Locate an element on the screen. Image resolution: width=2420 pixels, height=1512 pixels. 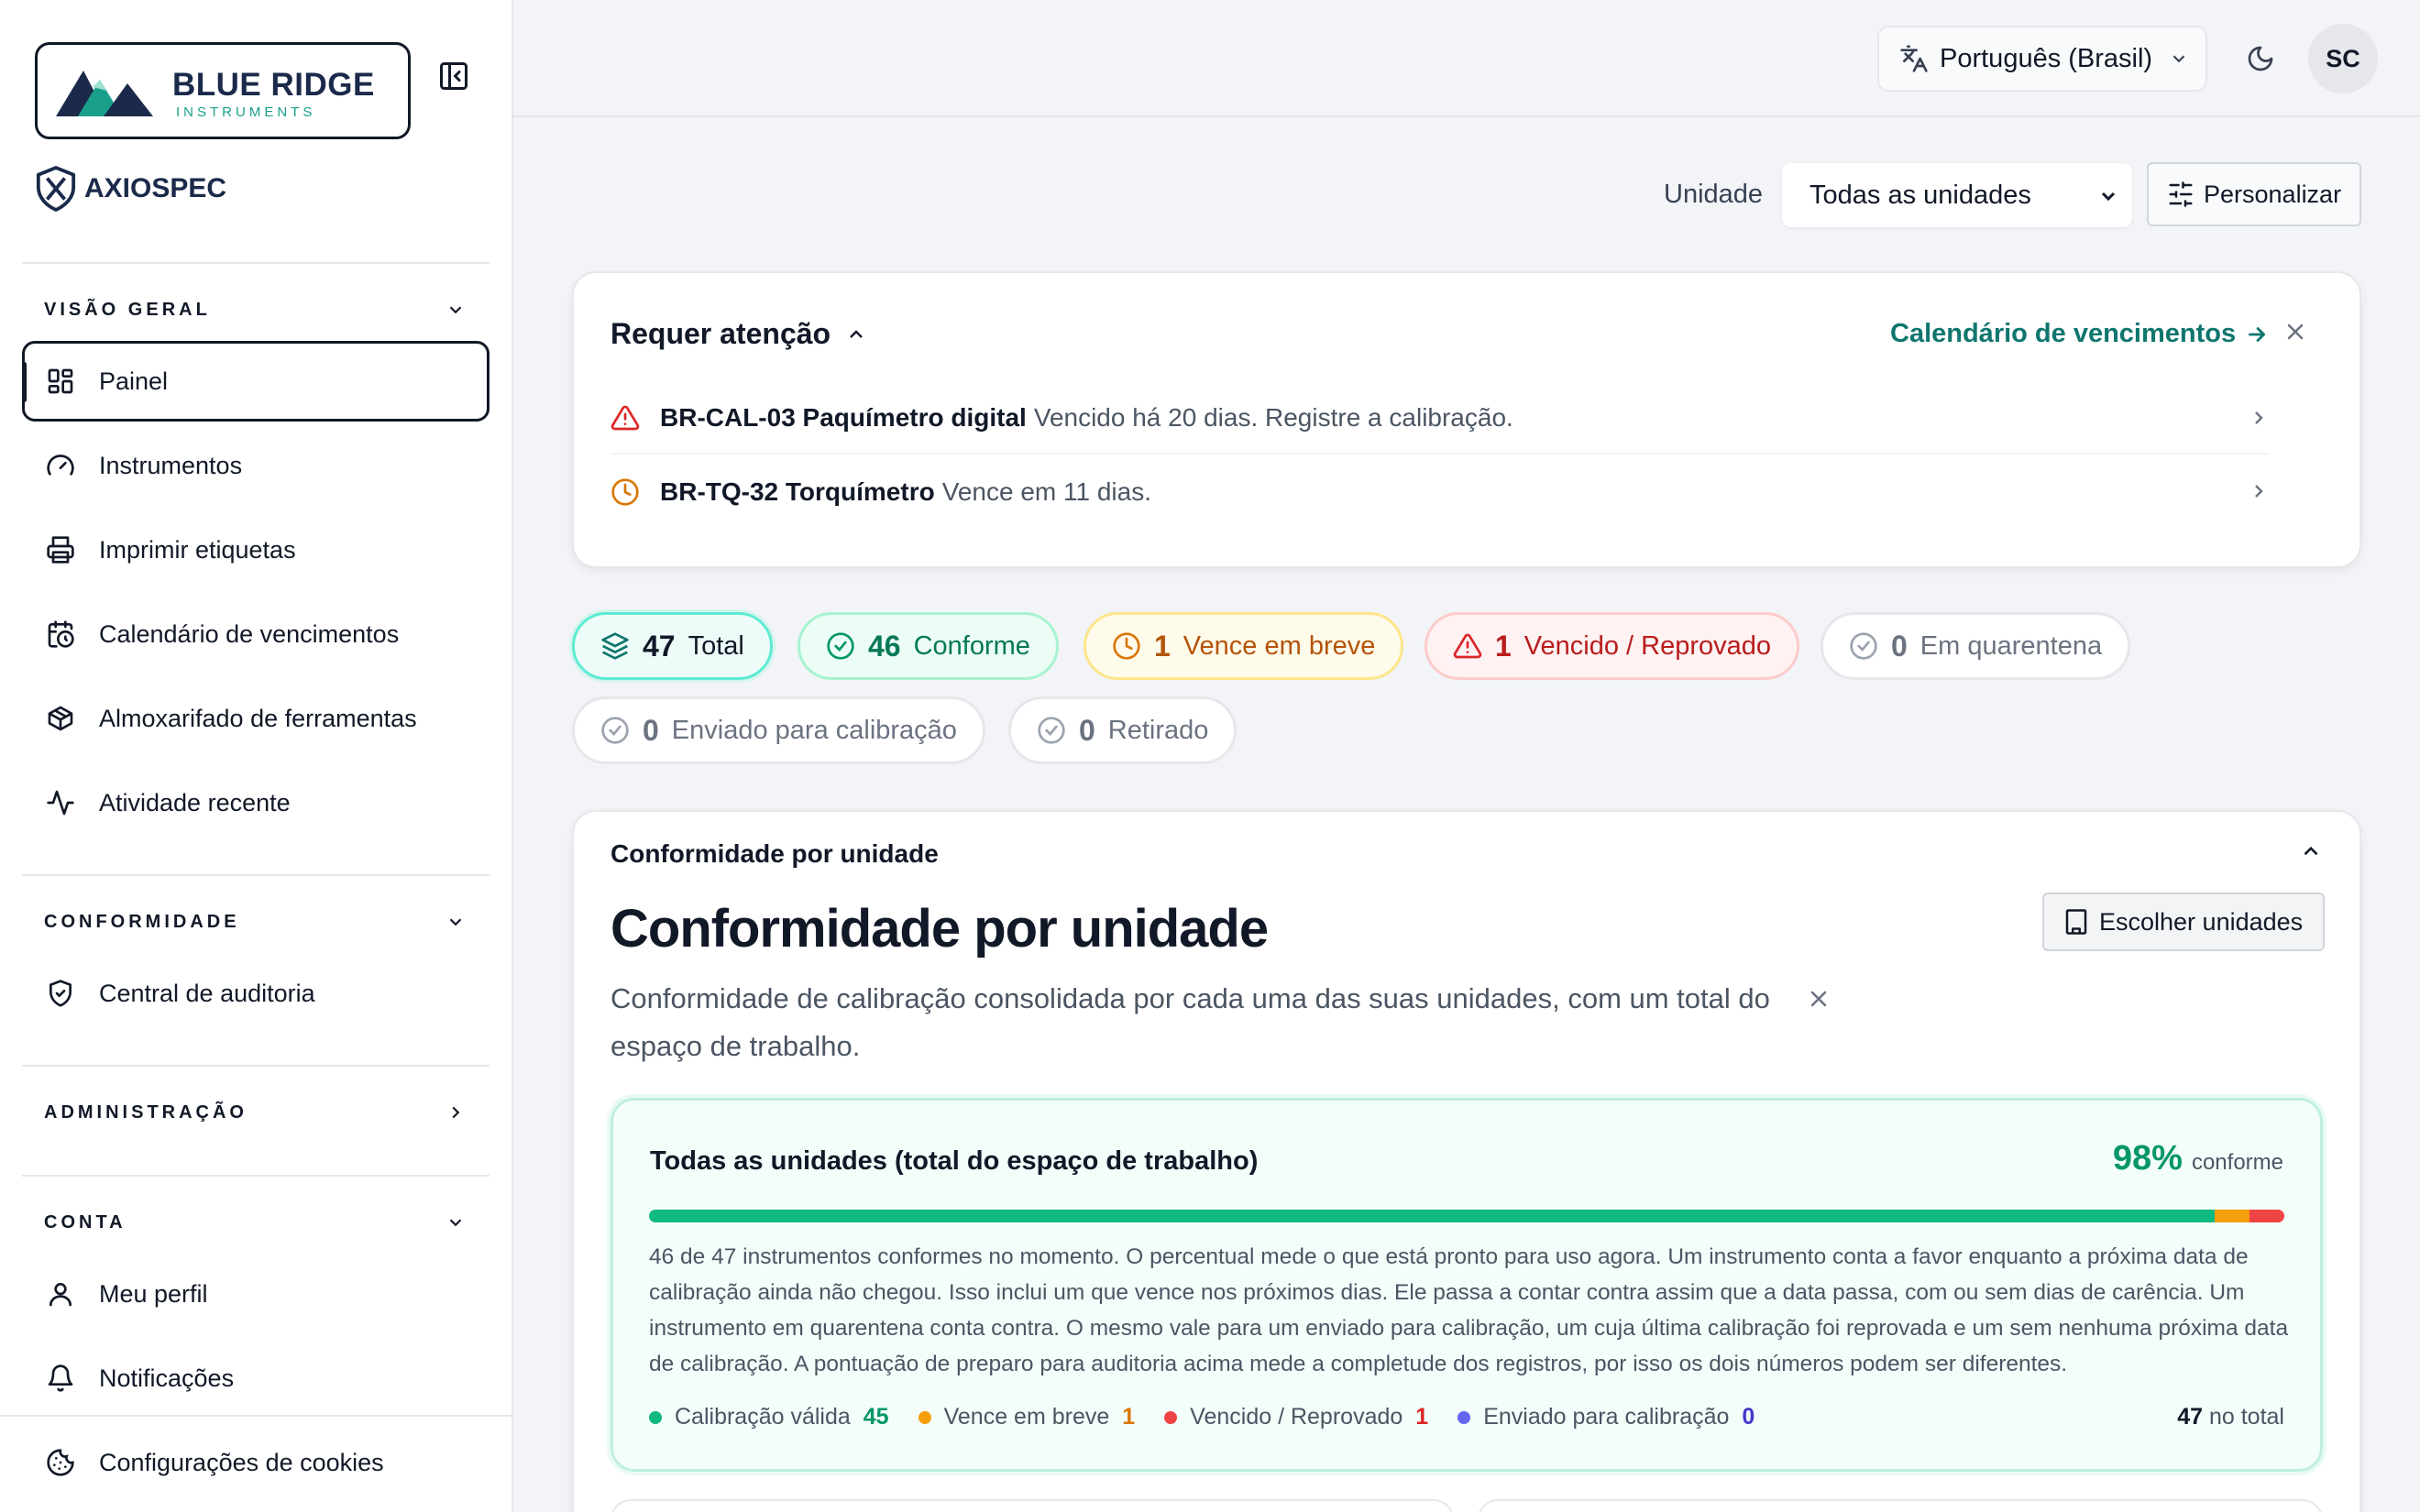
sidebar-item-label: Atividade recente is located at coordinates (195, 802).